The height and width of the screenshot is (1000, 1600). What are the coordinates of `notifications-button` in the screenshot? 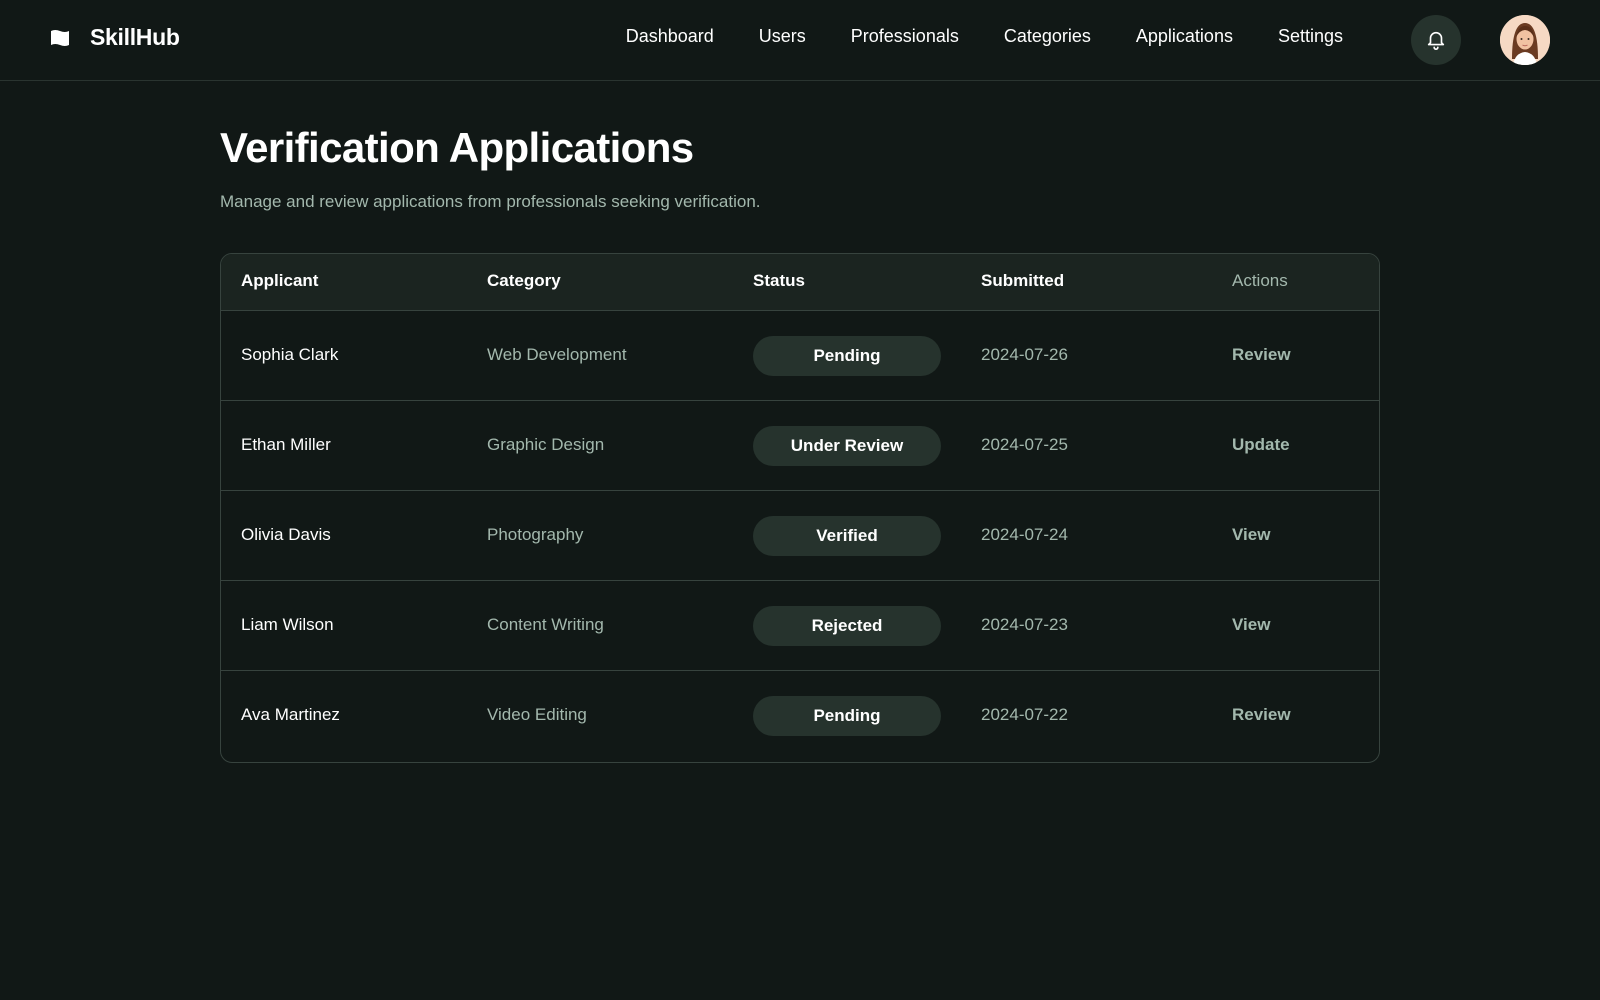 It's located at (1436, 40).